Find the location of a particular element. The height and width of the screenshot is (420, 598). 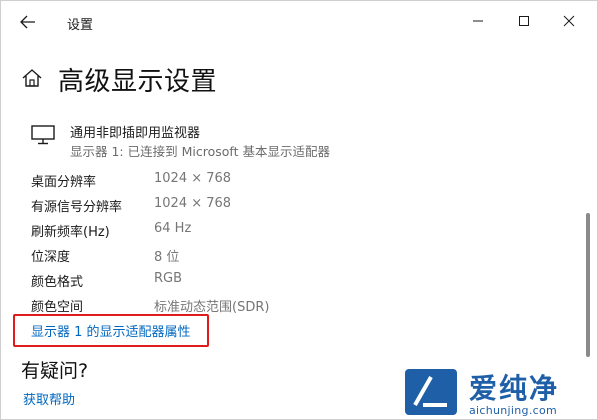

monitor-description: 显示器 1: 已连接到 Microsoft 基本显示适配器 is located at coordinates (200, 151).